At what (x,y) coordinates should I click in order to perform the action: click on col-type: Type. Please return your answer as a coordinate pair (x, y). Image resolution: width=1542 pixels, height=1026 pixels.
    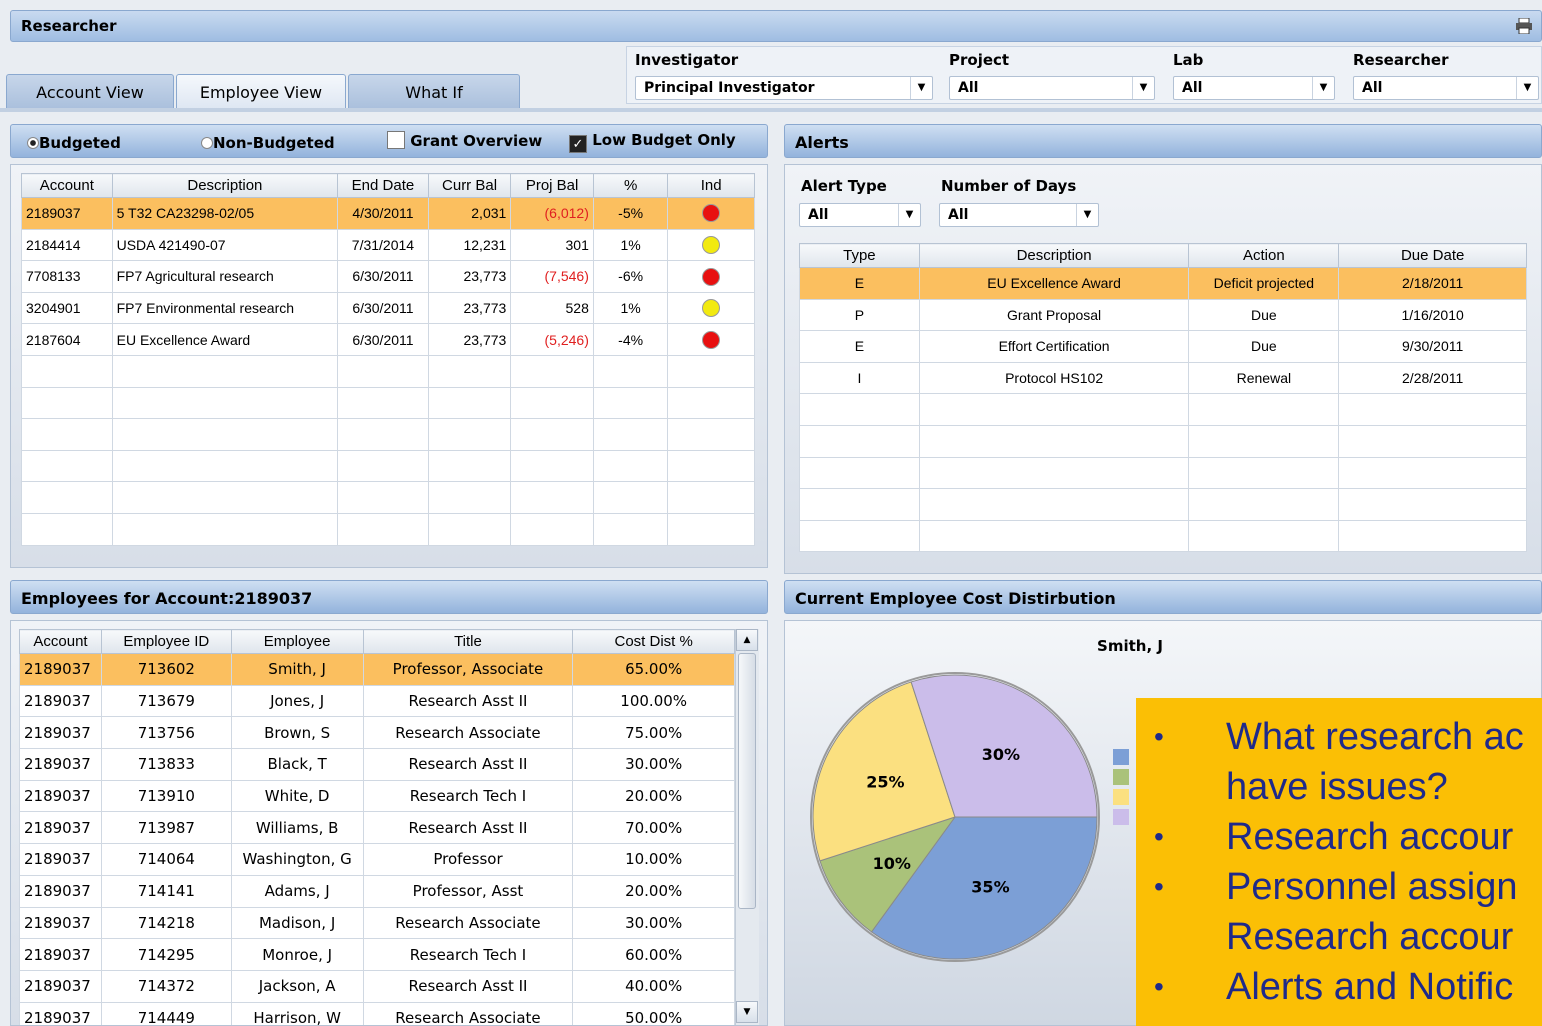
    Looking at the image, I should click on (859, 255).